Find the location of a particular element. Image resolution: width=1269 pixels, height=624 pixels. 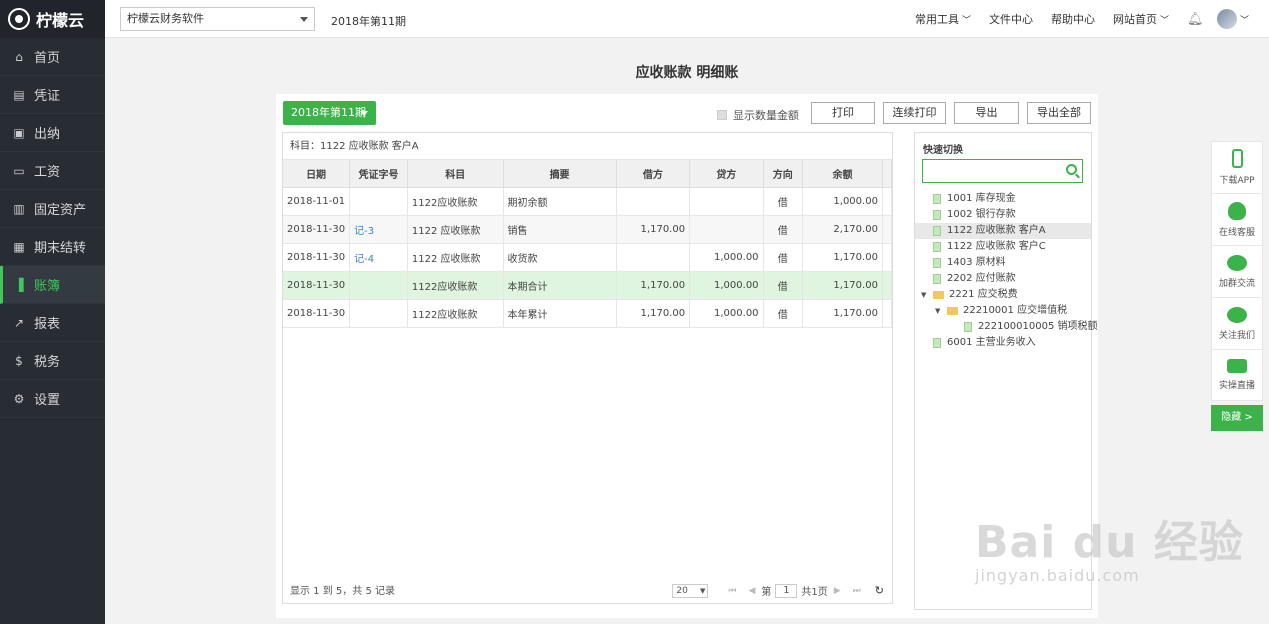

cashier-icon: ▣ is located at coordinates (19, 132).